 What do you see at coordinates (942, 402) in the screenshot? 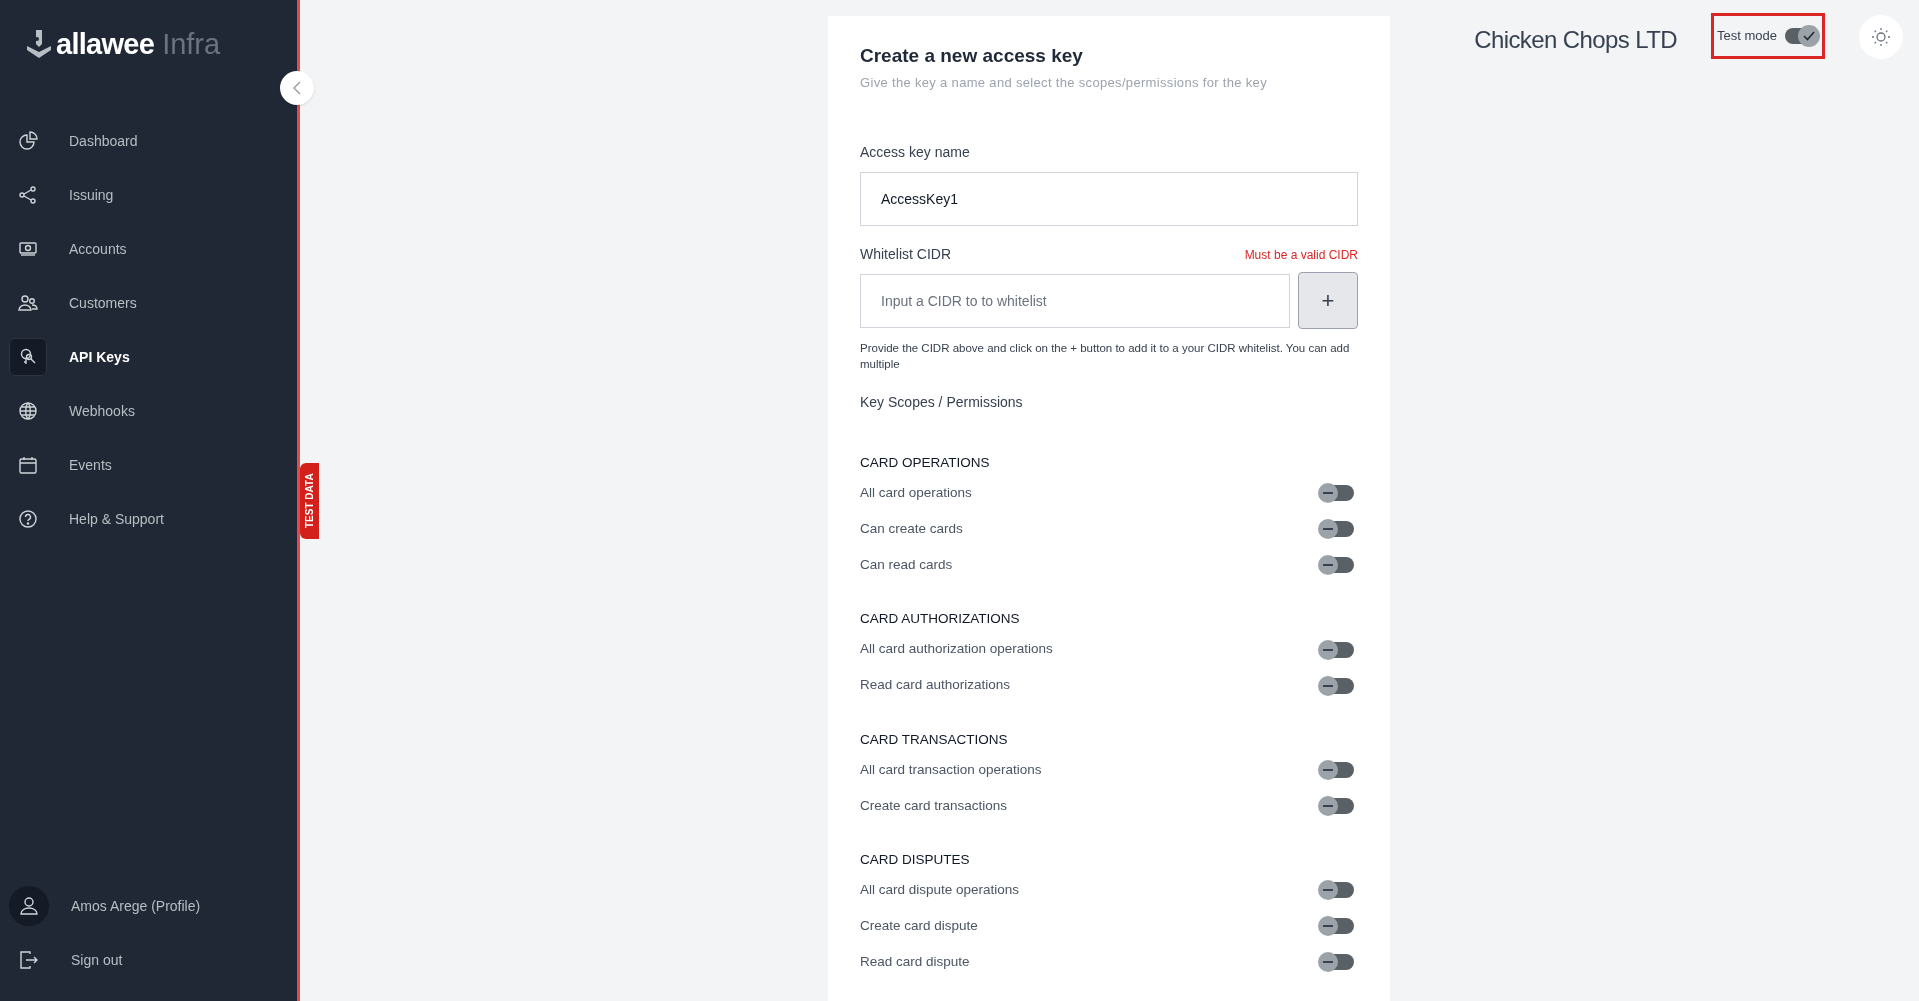
I see `scopes-heading: Key Scopes / Permissions` at bounding box center [942, 402].